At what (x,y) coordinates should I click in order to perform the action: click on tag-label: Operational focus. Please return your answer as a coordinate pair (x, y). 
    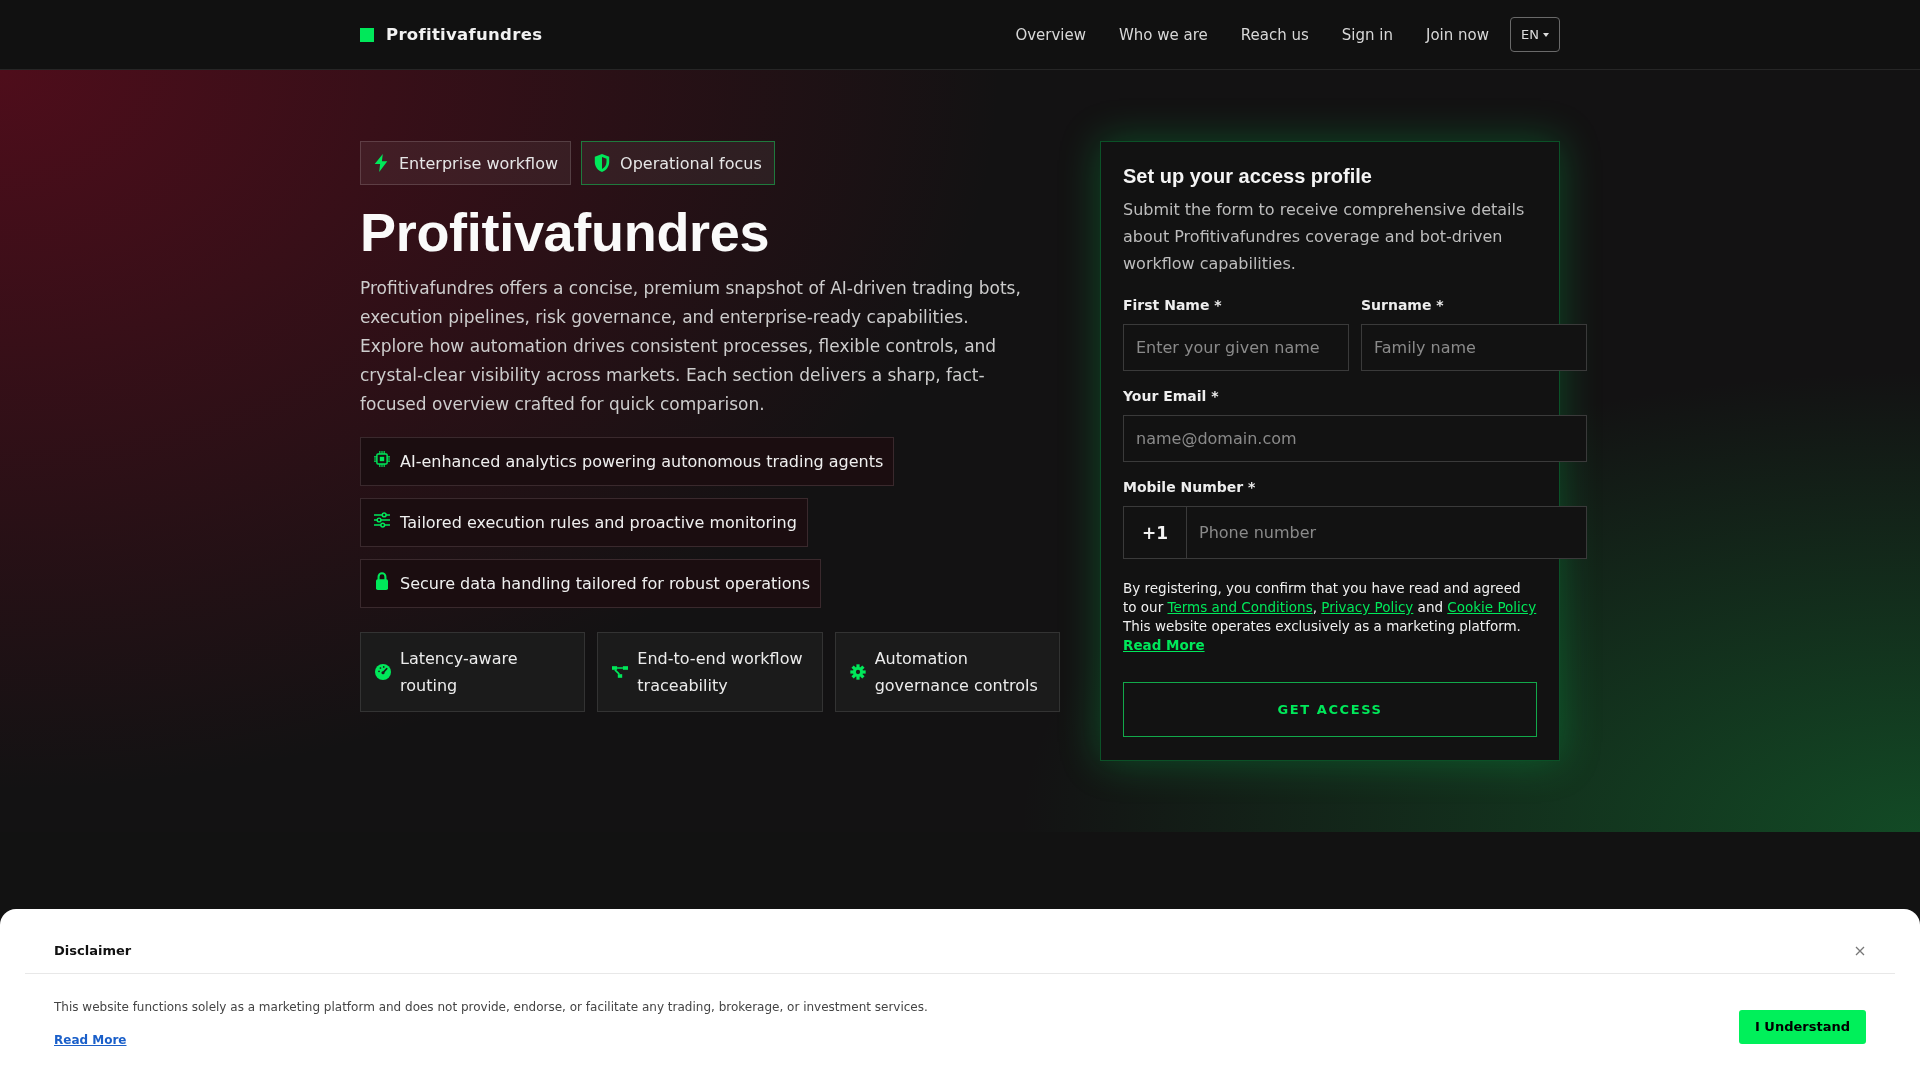
    Looking at the image, I should click on (691, 163).